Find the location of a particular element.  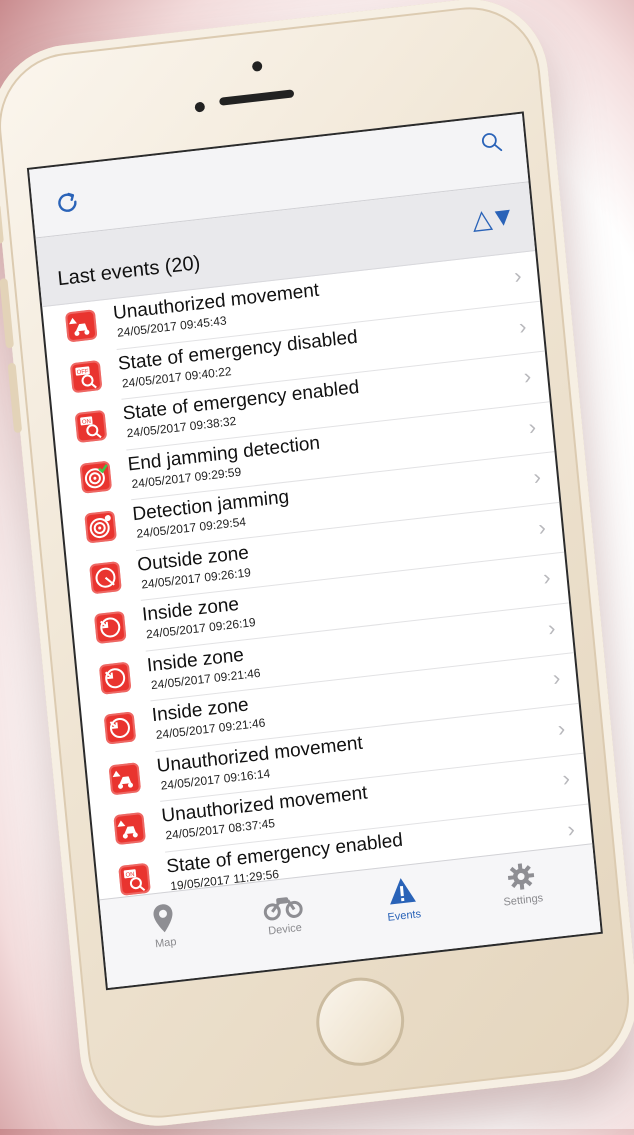

refresh-icon is located at coordinates (67, 202).